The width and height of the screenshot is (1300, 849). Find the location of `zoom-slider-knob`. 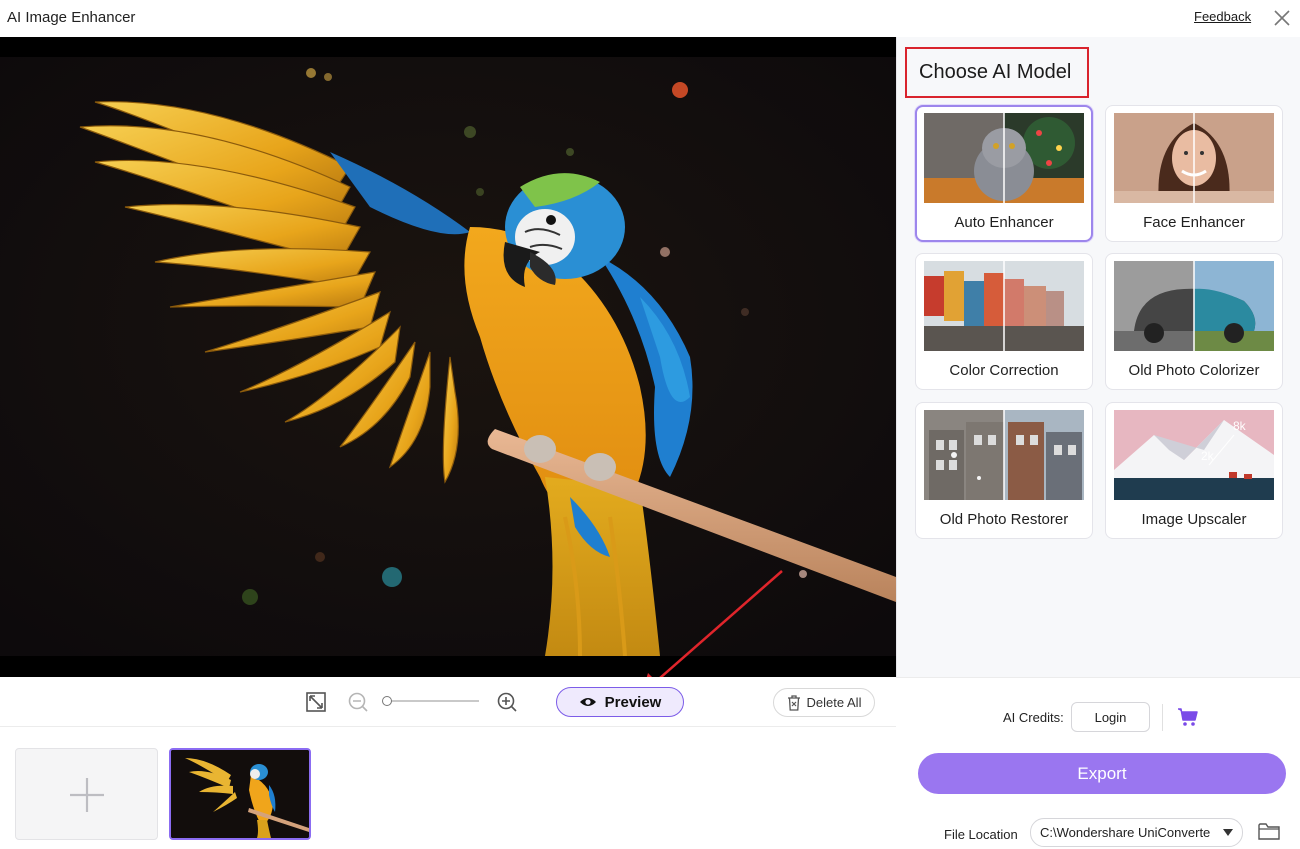

zoom-slider-knob is located at coordinates (387, 701).